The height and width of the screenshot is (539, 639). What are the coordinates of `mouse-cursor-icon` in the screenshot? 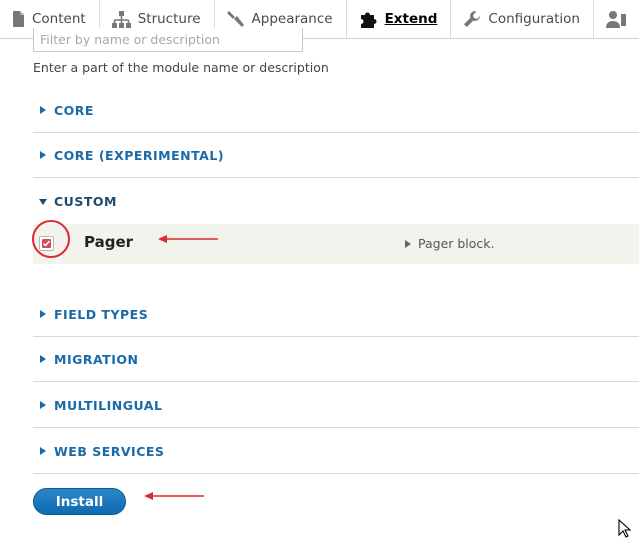 It's located at (625, 528).